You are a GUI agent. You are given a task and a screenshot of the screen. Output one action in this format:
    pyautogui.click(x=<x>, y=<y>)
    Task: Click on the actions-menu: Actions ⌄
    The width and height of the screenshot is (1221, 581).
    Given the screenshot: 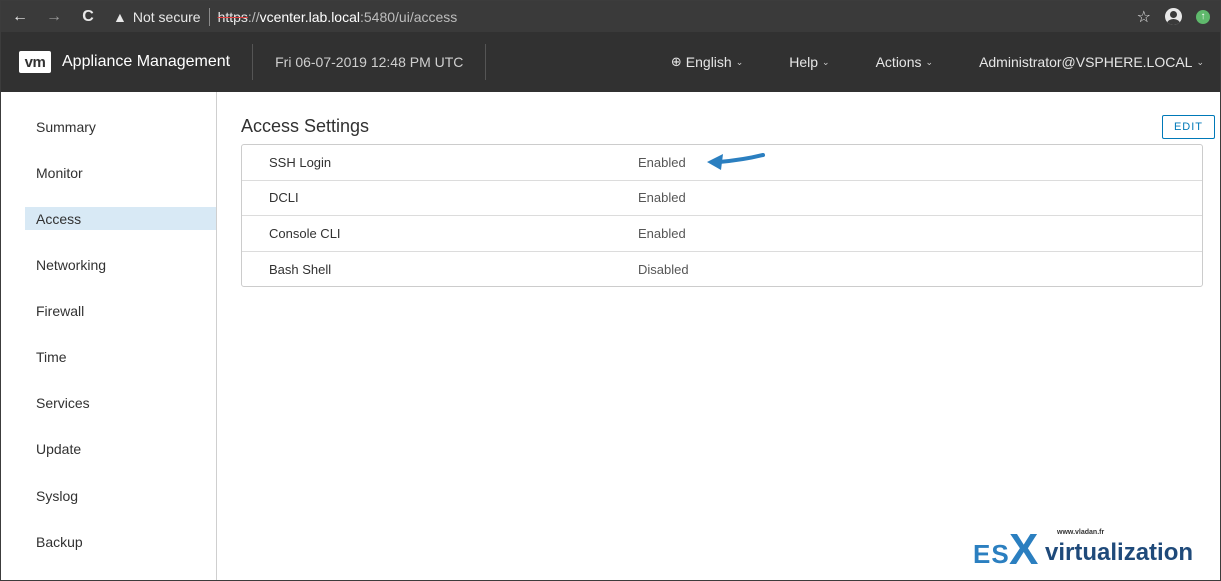 What is the action you would take?
    pyautogui.click(x=904, y=62)
    